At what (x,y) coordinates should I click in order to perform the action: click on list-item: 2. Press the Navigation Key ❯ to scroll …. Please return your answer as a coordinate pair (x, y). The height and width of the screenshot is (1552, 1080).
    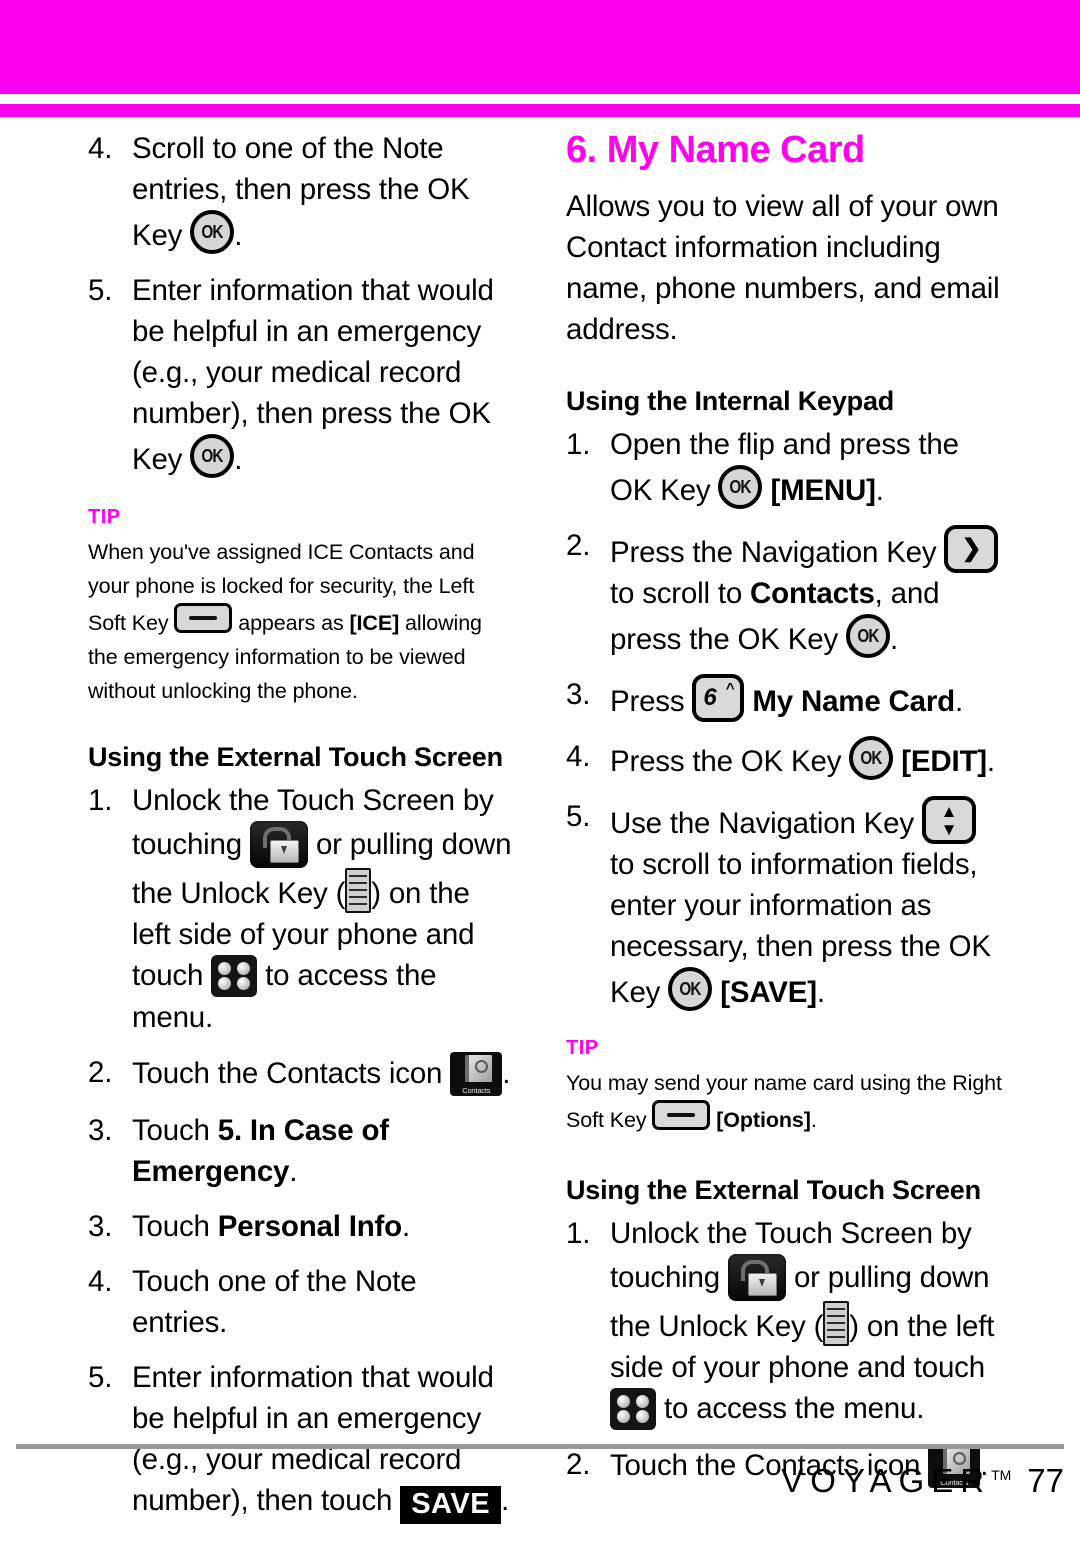
    Looking at the image, I should click on (786, 592).